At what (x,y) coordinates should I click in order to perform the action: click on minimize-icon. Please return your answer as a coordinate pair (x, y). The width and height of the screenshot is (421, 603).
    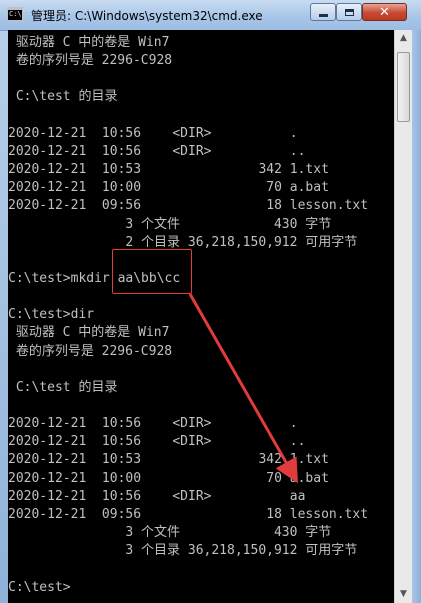
    Looking at the image, I should click on (323, 15).